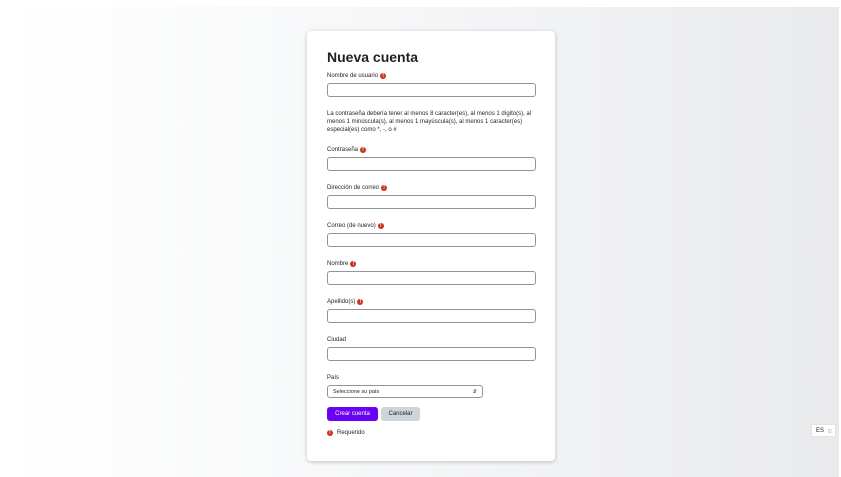  I want to click on firstname-label: Nombre !, so click(431, 264).